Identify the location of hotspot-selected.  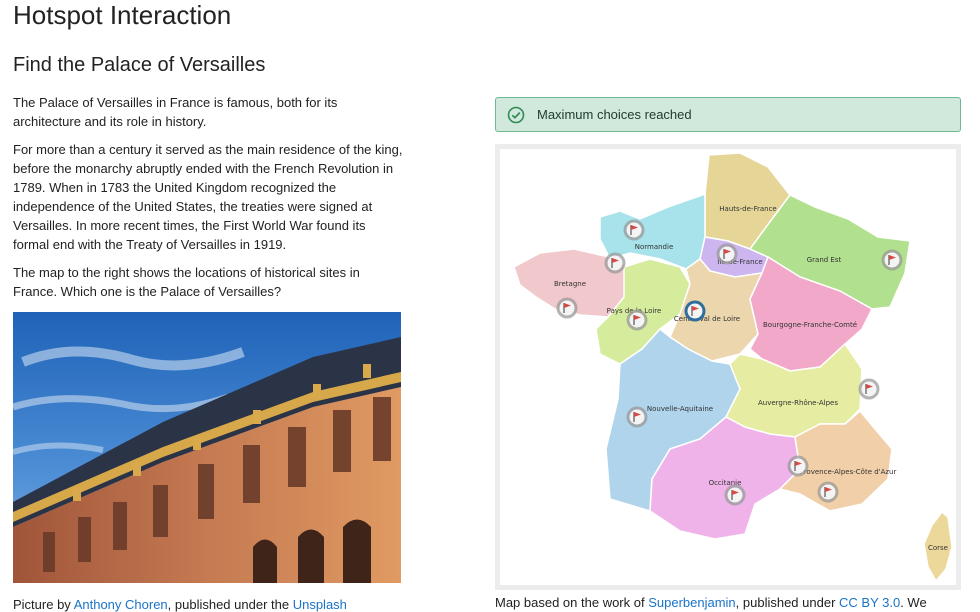
(695, 311).